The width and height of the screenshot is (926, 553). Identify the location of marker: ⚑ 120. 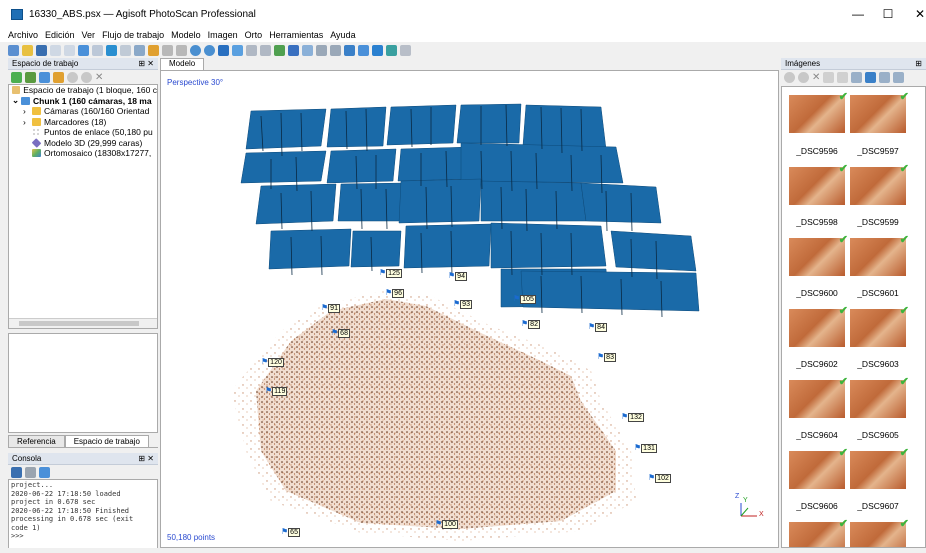
(272, 361).